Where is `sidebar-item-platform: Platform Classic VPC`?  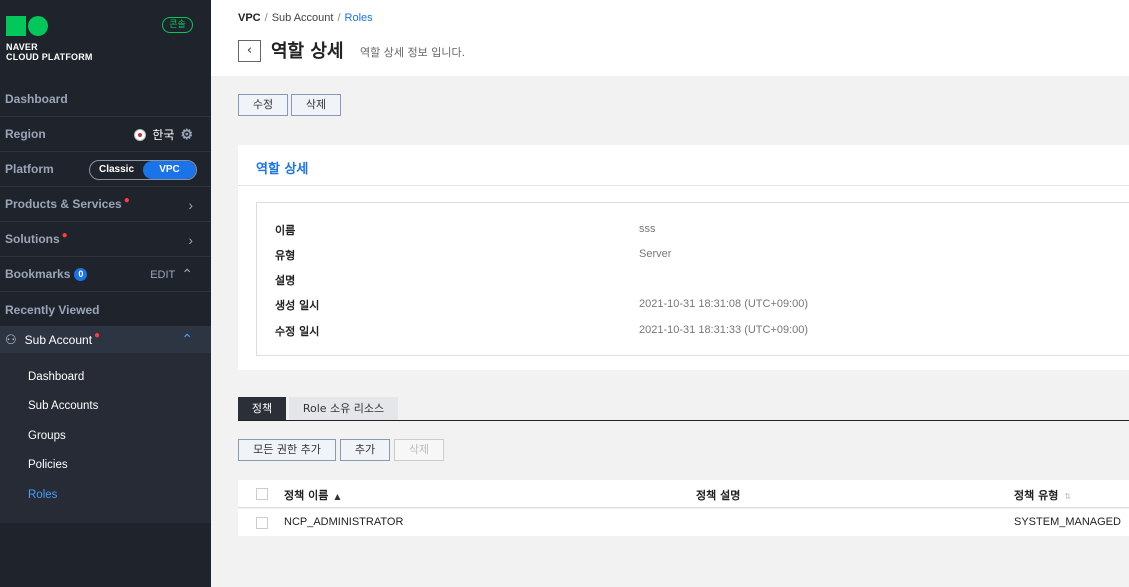 sidebar-item-platform: Platform Classic VPC is located at coordinates (105, 169).